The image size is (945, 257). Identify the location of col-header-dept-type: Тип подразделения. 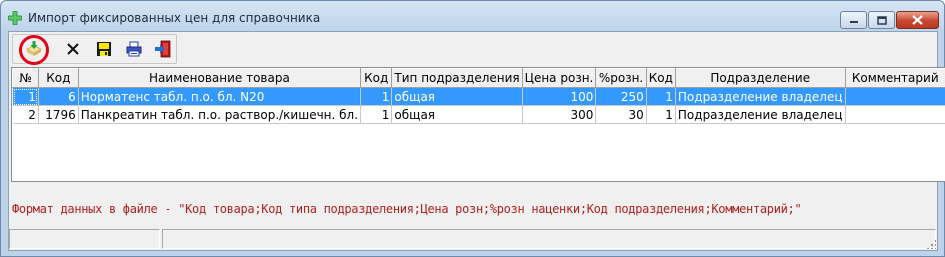
(457, 78).